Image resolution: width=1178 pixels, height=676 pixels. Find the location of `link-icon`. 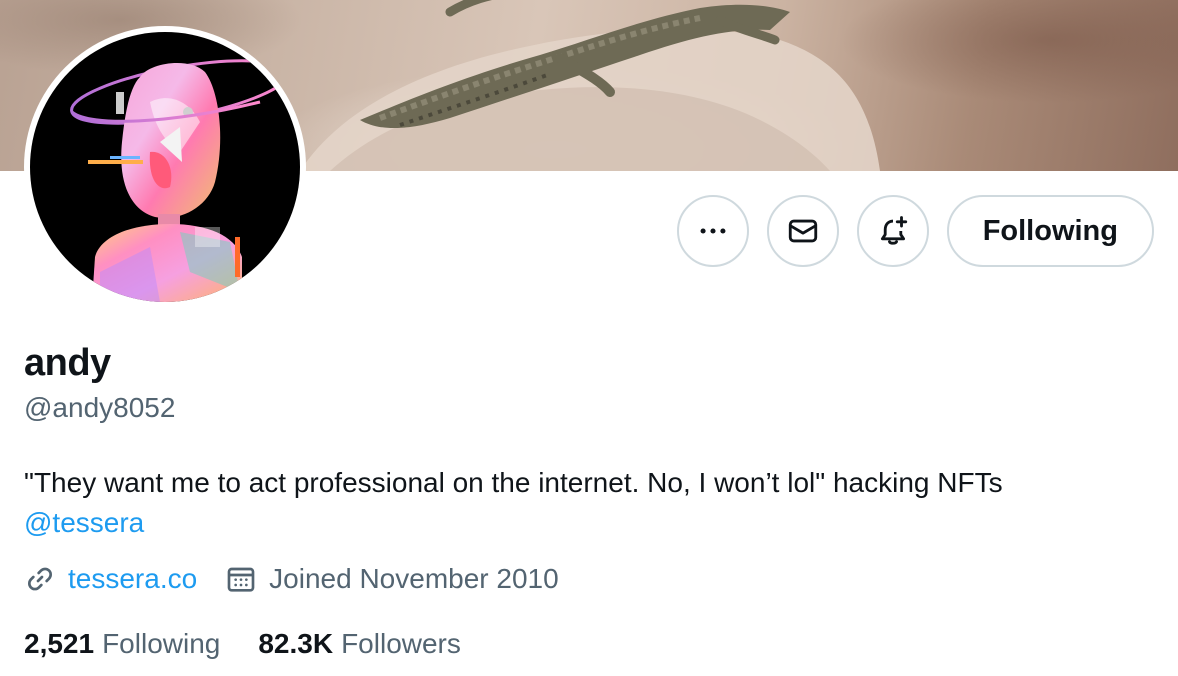

link-icon is located at coordinates (40, 579).